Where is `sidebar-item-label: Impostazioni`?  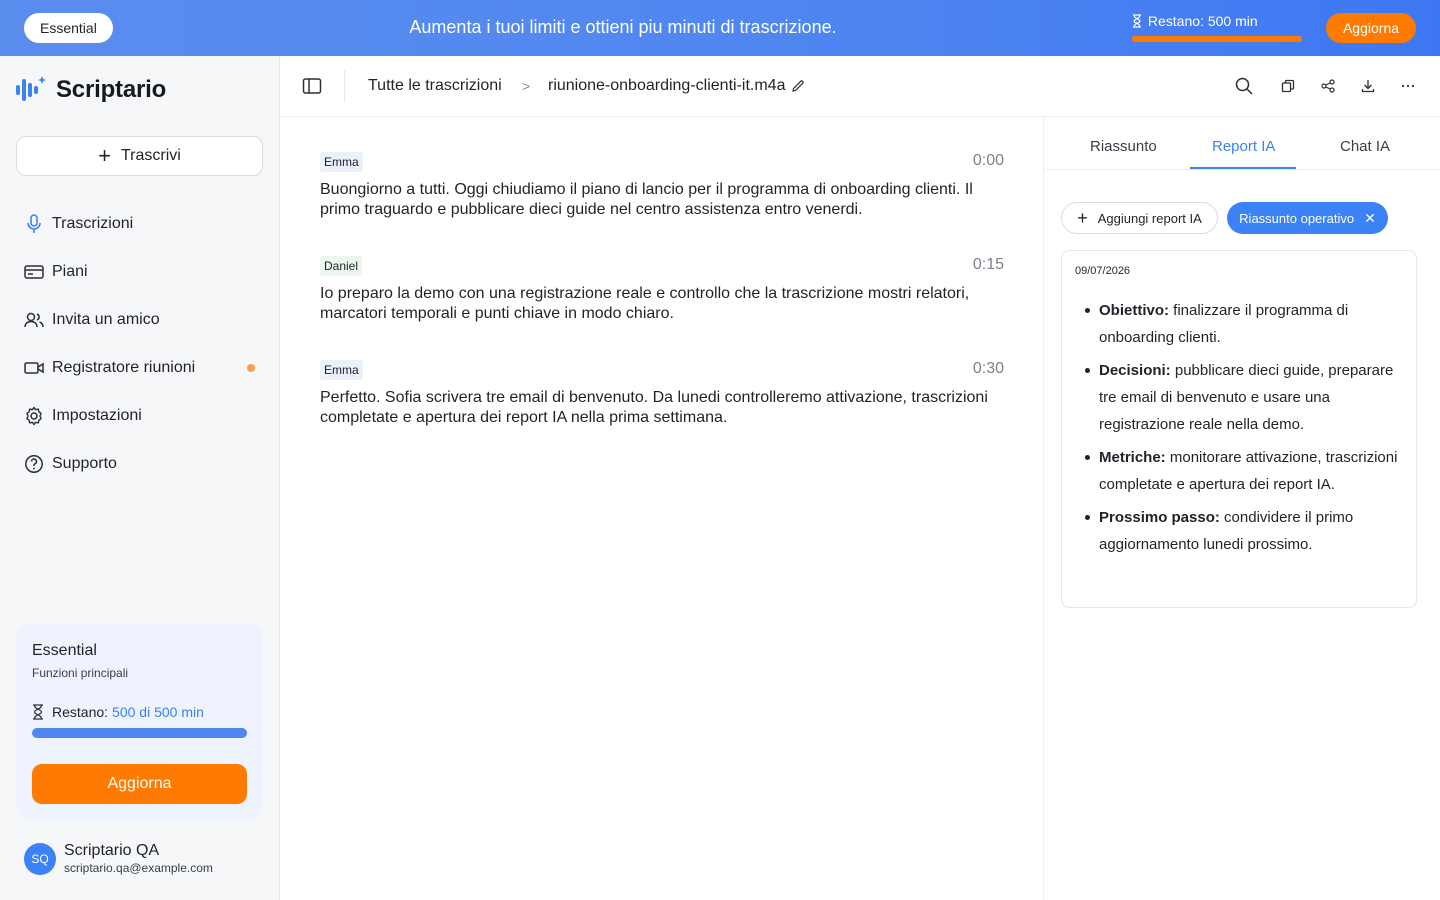 sidebar-item-label: Impostazioni is located at coordinates (97, 415).